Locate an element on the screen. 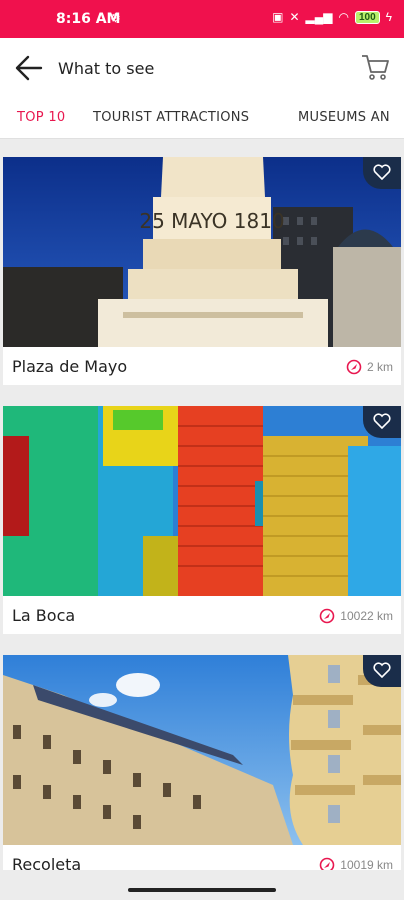 The image size is (404, 900). tab-museums: MUSEUMS AN is located at coordinates (344, 117).